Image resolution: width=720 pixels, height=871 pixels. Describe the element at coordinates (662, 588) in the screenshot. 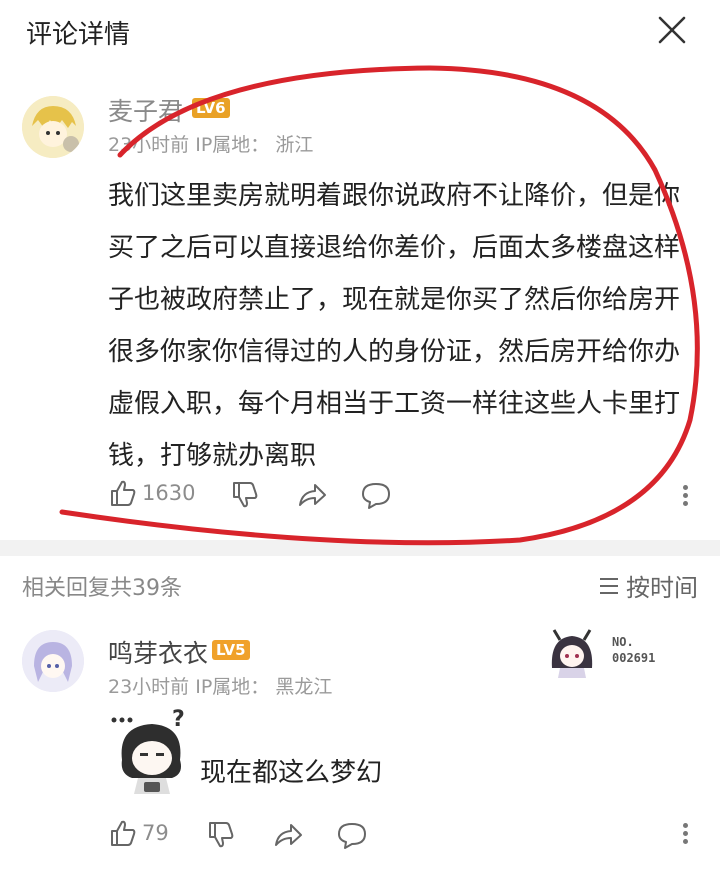

I see `sort-label: 按时间` at that location.